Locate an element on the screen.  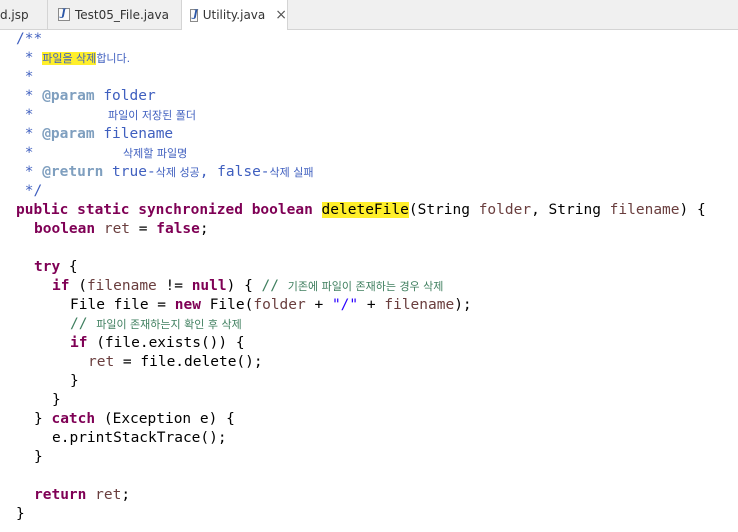
code-line: * @param folder is located at coordinates (86, 96).